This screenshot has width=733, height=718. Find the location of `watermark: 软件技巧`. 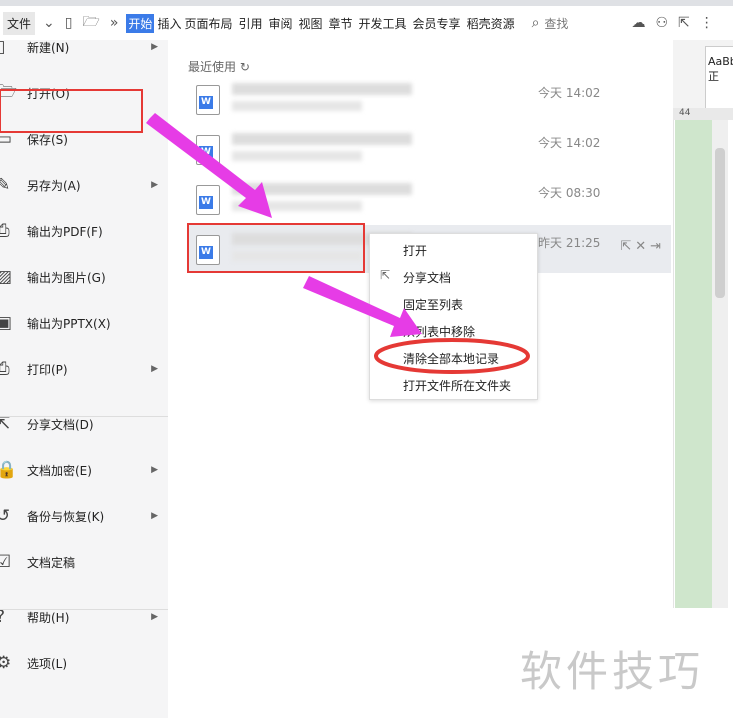

watermark: 软件技巧 is located at coordinates (612, 671).